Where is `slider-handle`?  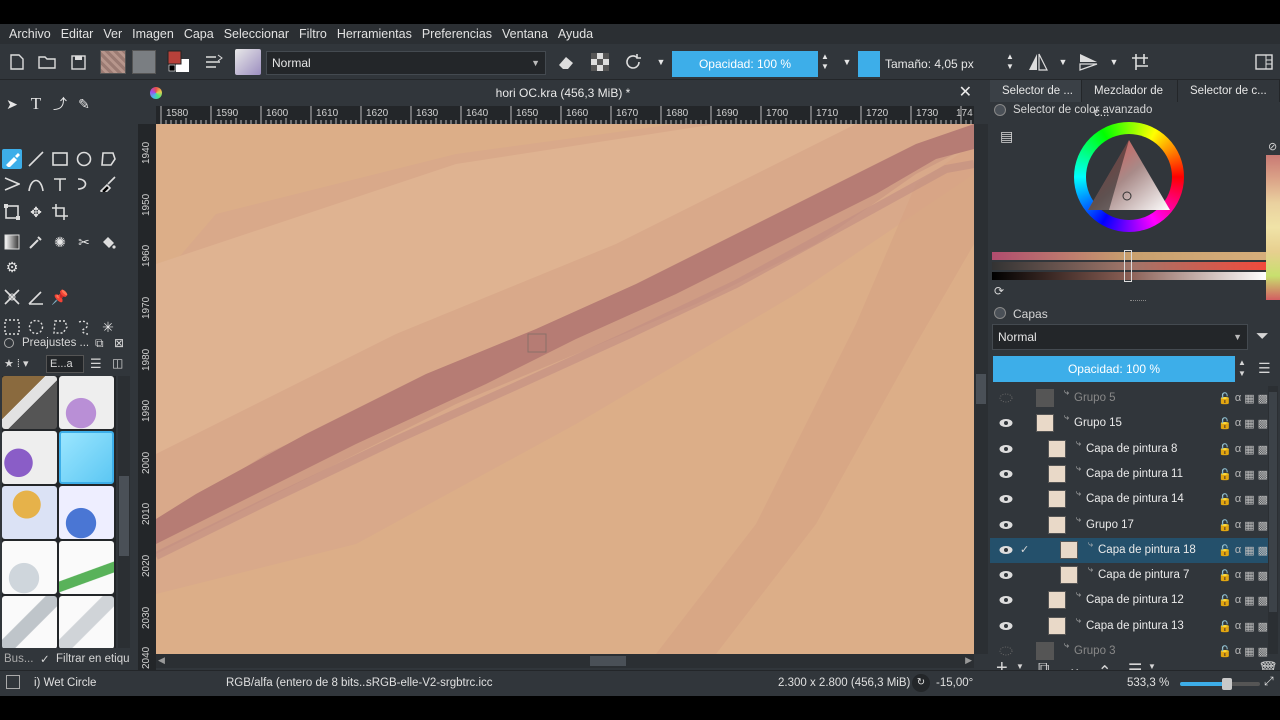
slider-handle is located at coordinates (1128, 266).